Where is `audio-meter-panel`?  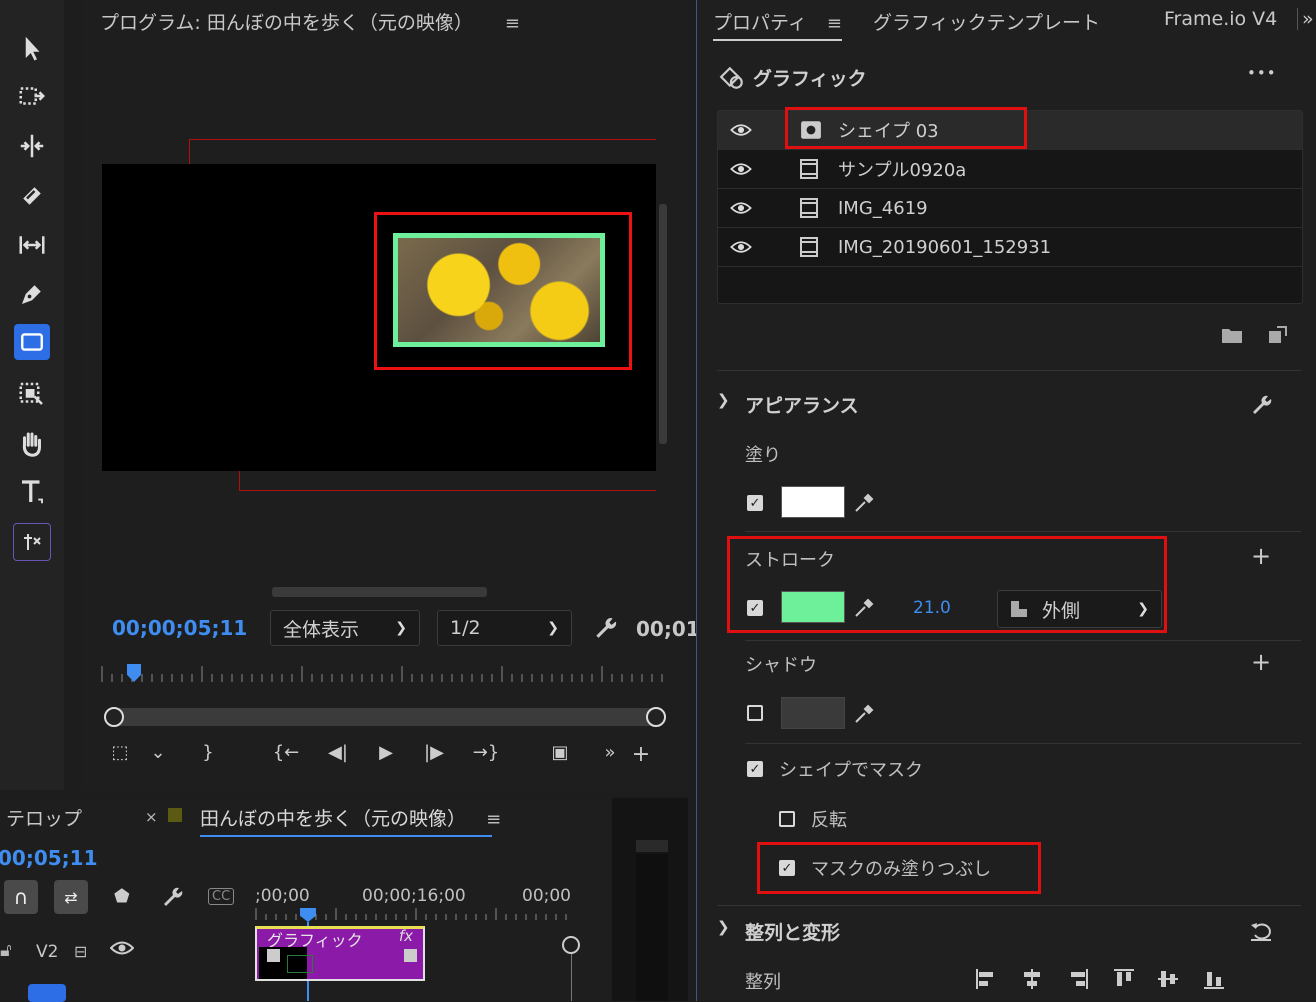 audio-meter-panel is located at coordinates (650, 899).